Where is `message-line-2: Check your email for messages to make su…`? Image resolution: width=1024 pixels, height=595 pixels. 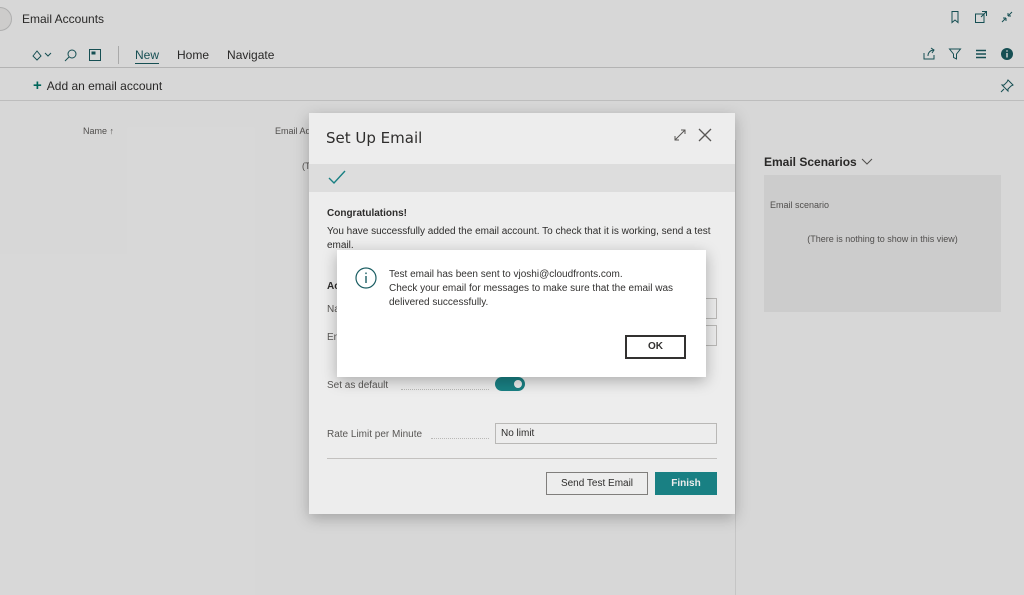 message-line-2: Check your email for messages to make su… is located at coordinates (531, 295).